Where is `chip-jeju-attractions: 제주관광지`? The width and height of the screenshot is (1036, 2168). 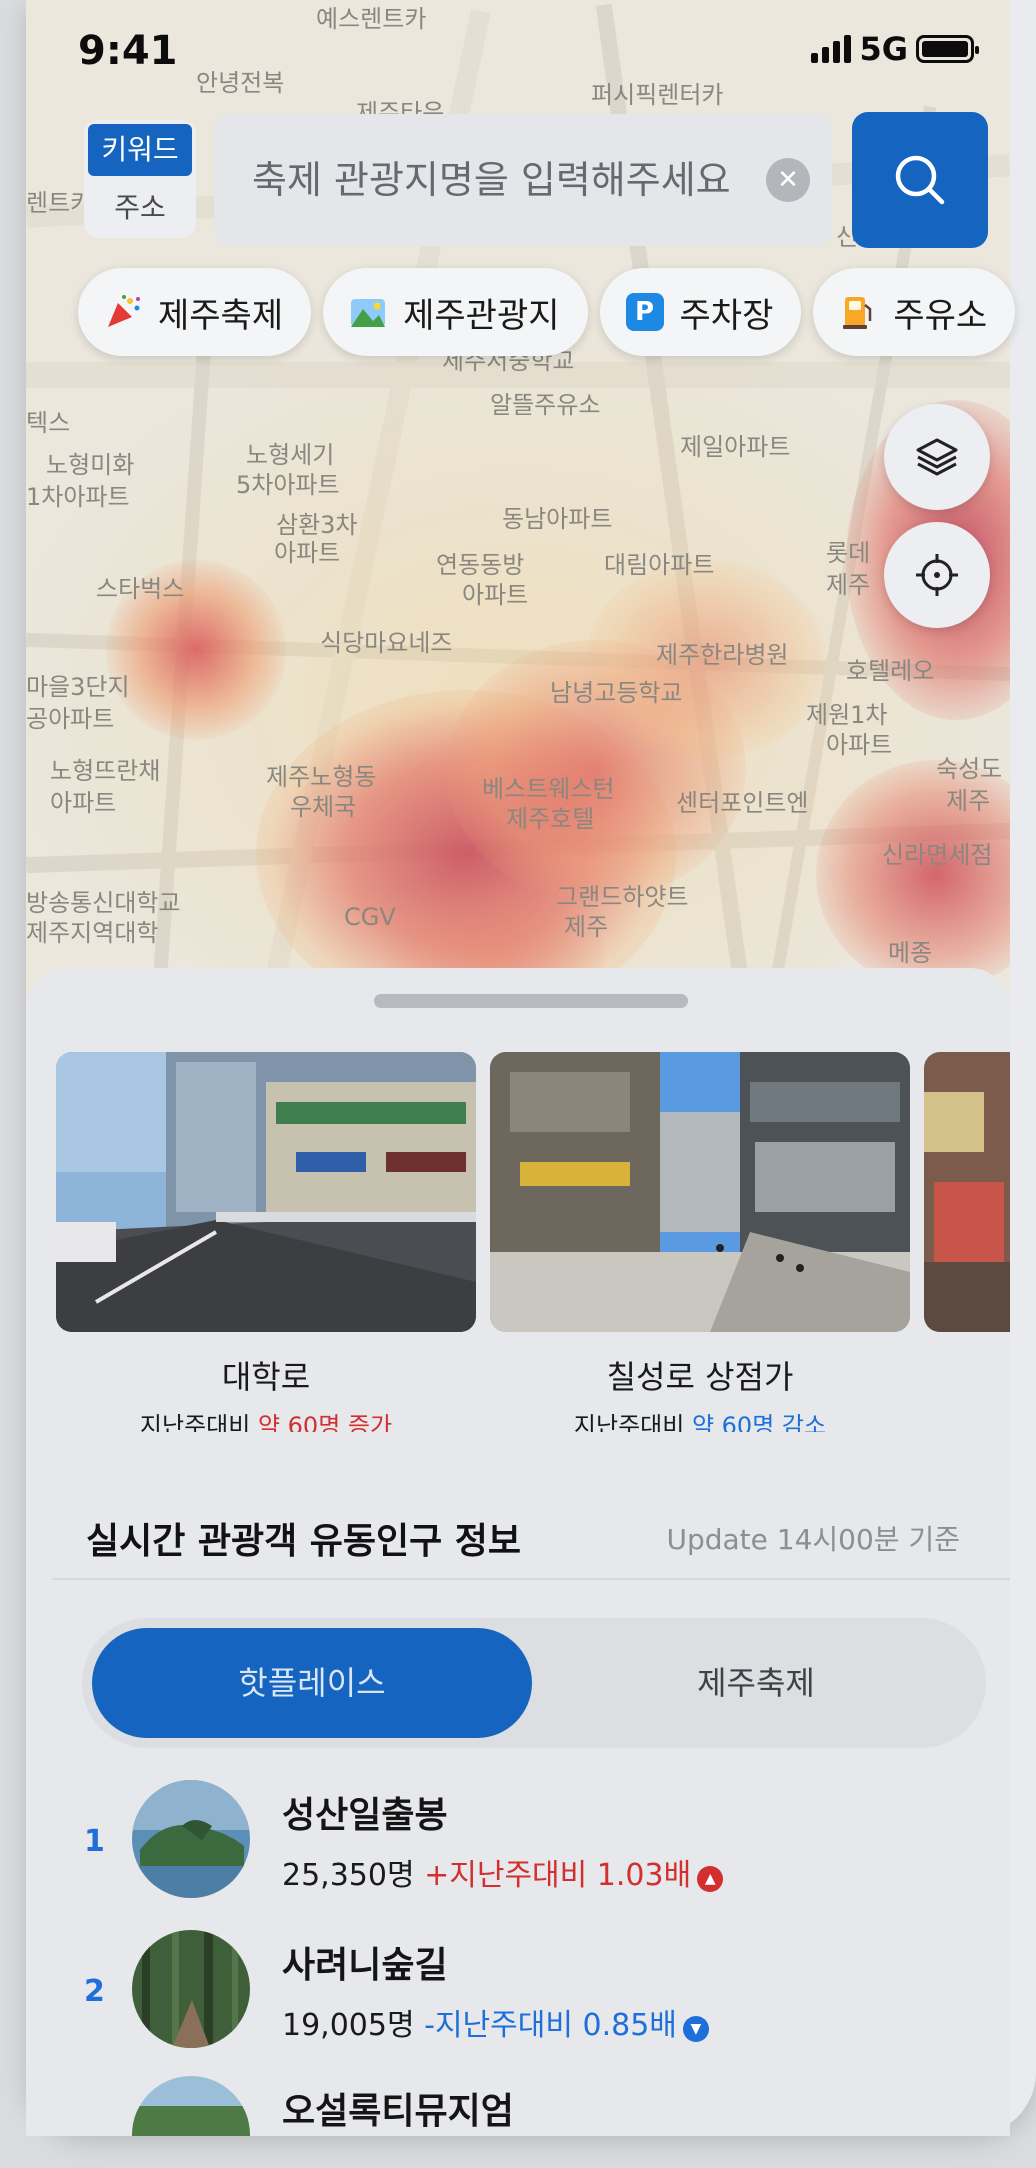 chip-jeju-attractions: 제주관광지 is located at coordinates (455, 312).